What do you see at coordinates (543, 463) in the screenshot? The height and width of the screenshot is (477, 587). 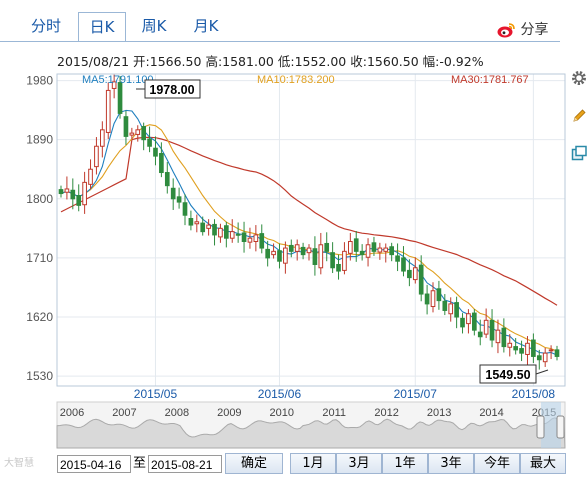 I see `range-max-button: 最大` at bounding box center [543, 463].